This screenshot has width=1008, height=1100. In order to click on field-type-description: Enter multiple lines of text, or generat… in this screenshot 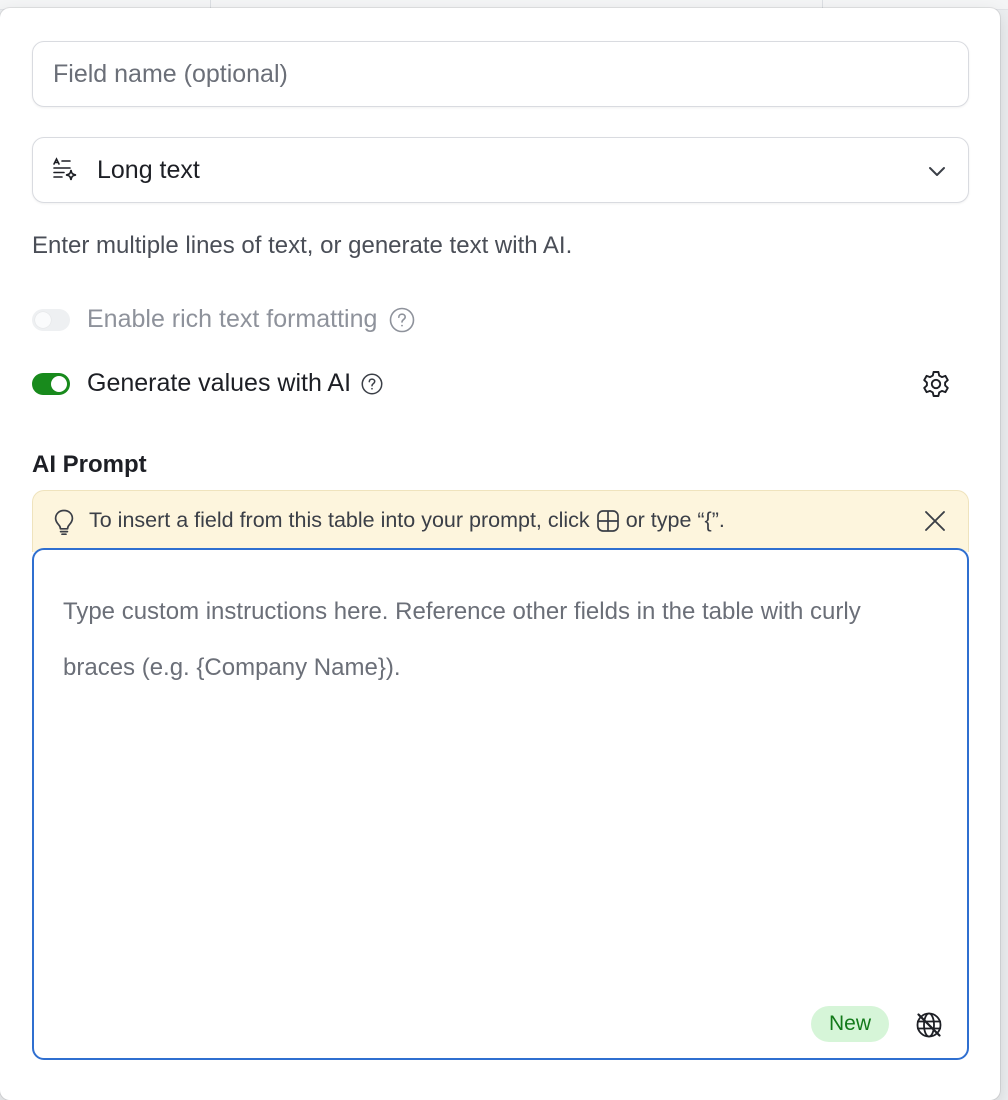, I will do `click(302, 245)`.